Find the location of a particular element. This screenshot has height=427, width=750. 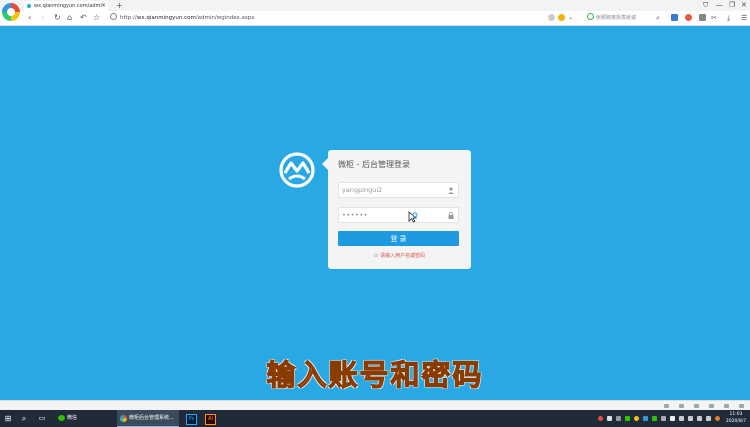

home-icon: ⌂ is located at coordinates (69, 18).